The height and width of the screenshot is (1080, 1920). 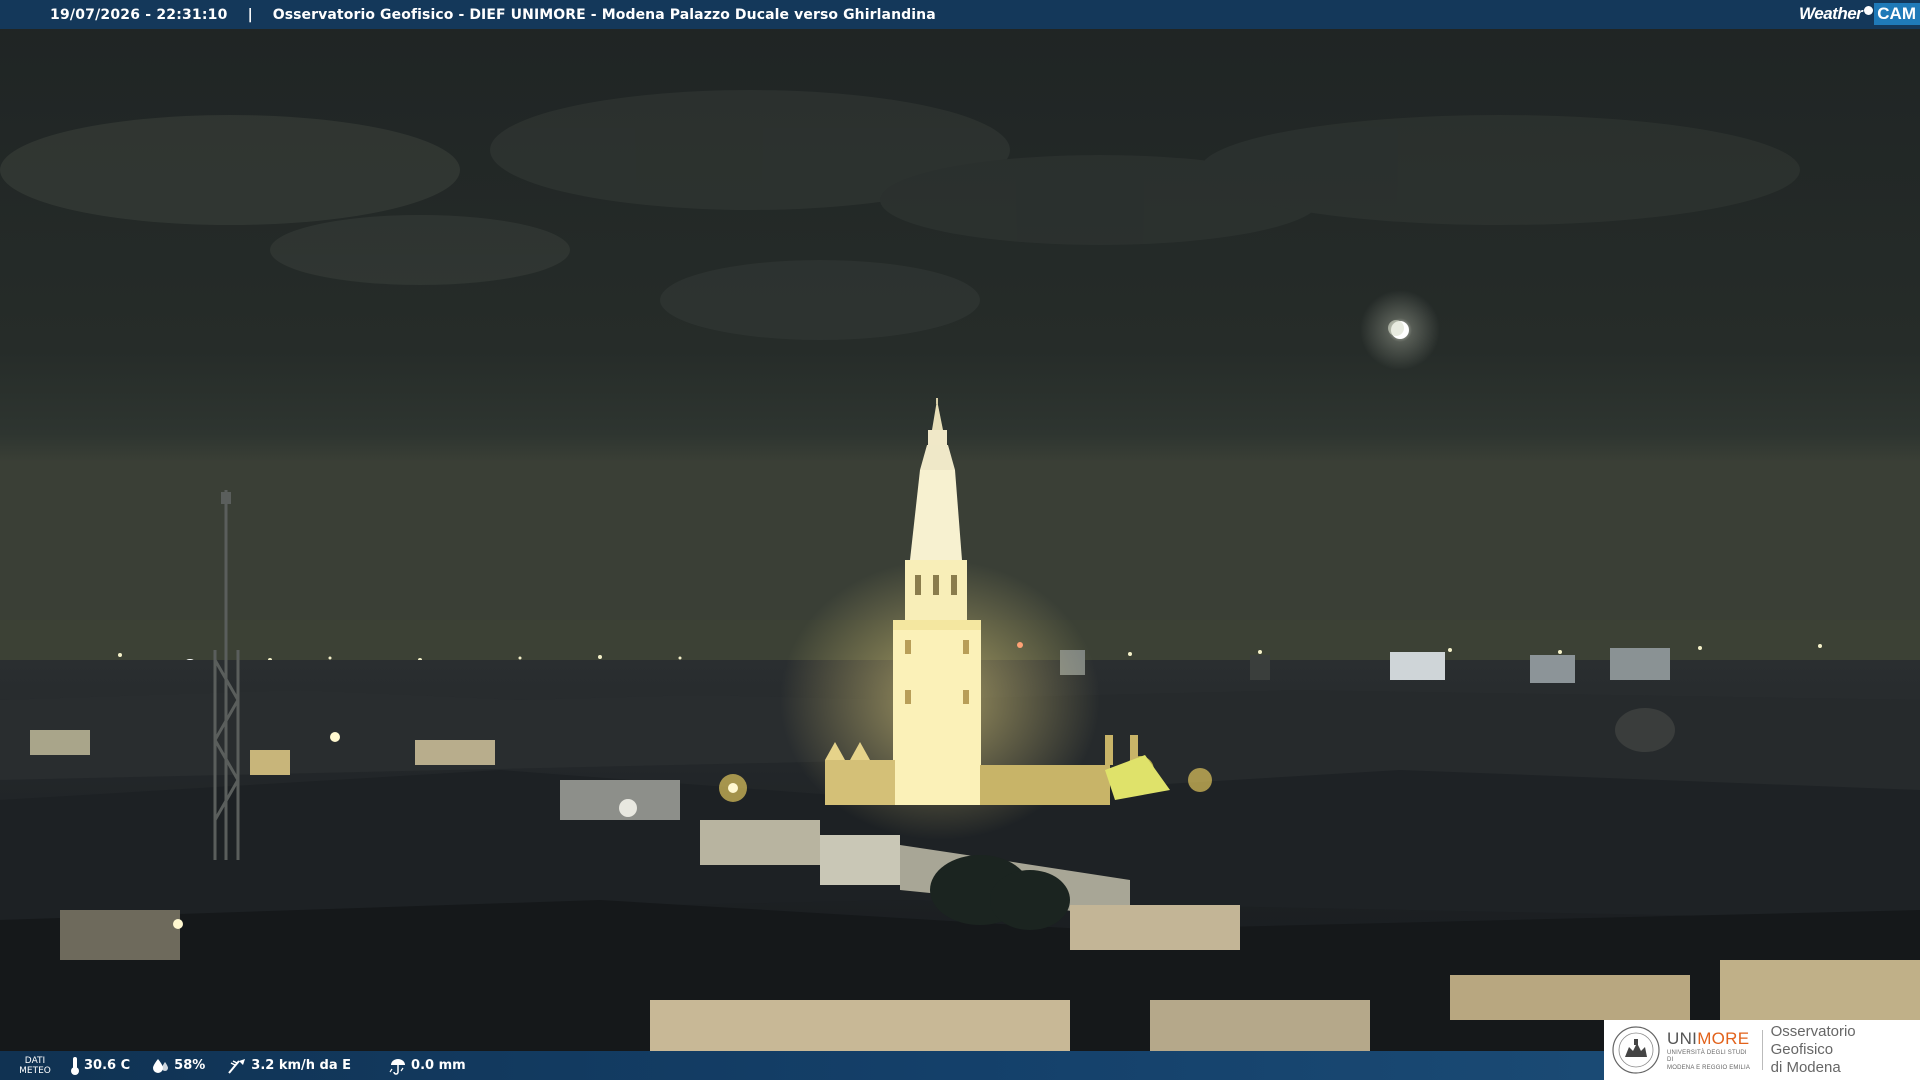 I want to click on wind-value: 3.2 km/h da E, so click(x=301, y=1065).